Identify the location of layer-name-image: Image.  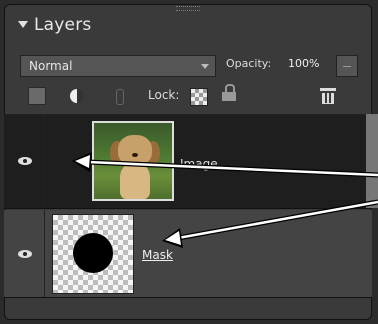
(199, 164).